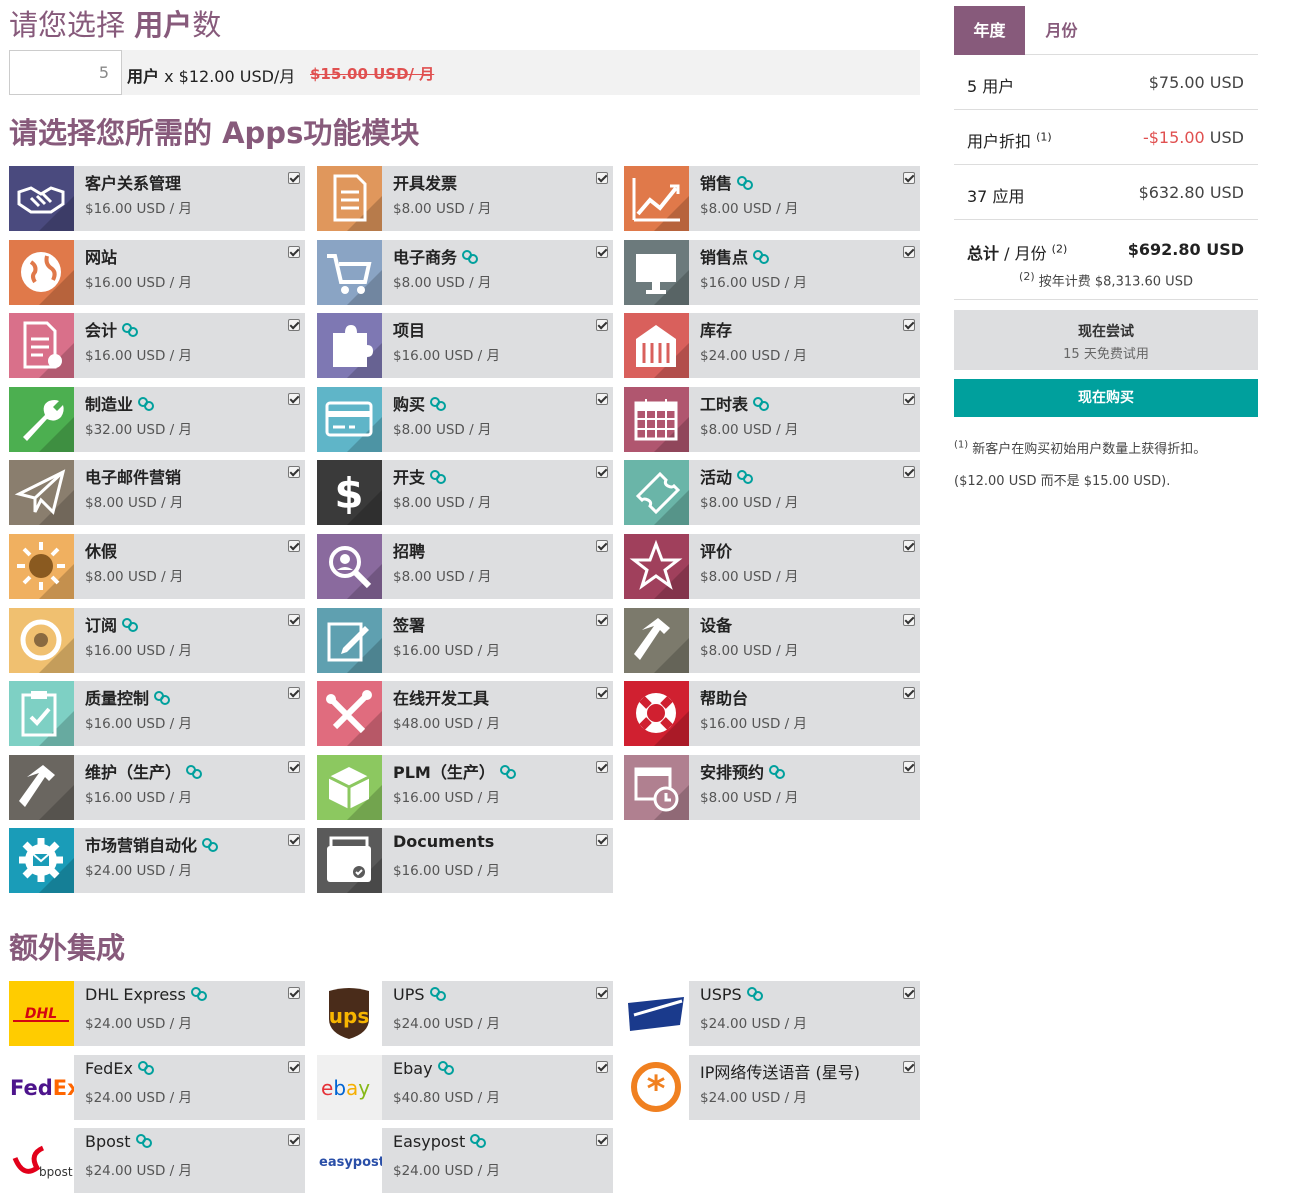 Image resolution: width=1311 pixels, height=1201 pixels. I want to click on integration-card: bpost Bpost $24.00 USD / 月, so click(157, 1160).